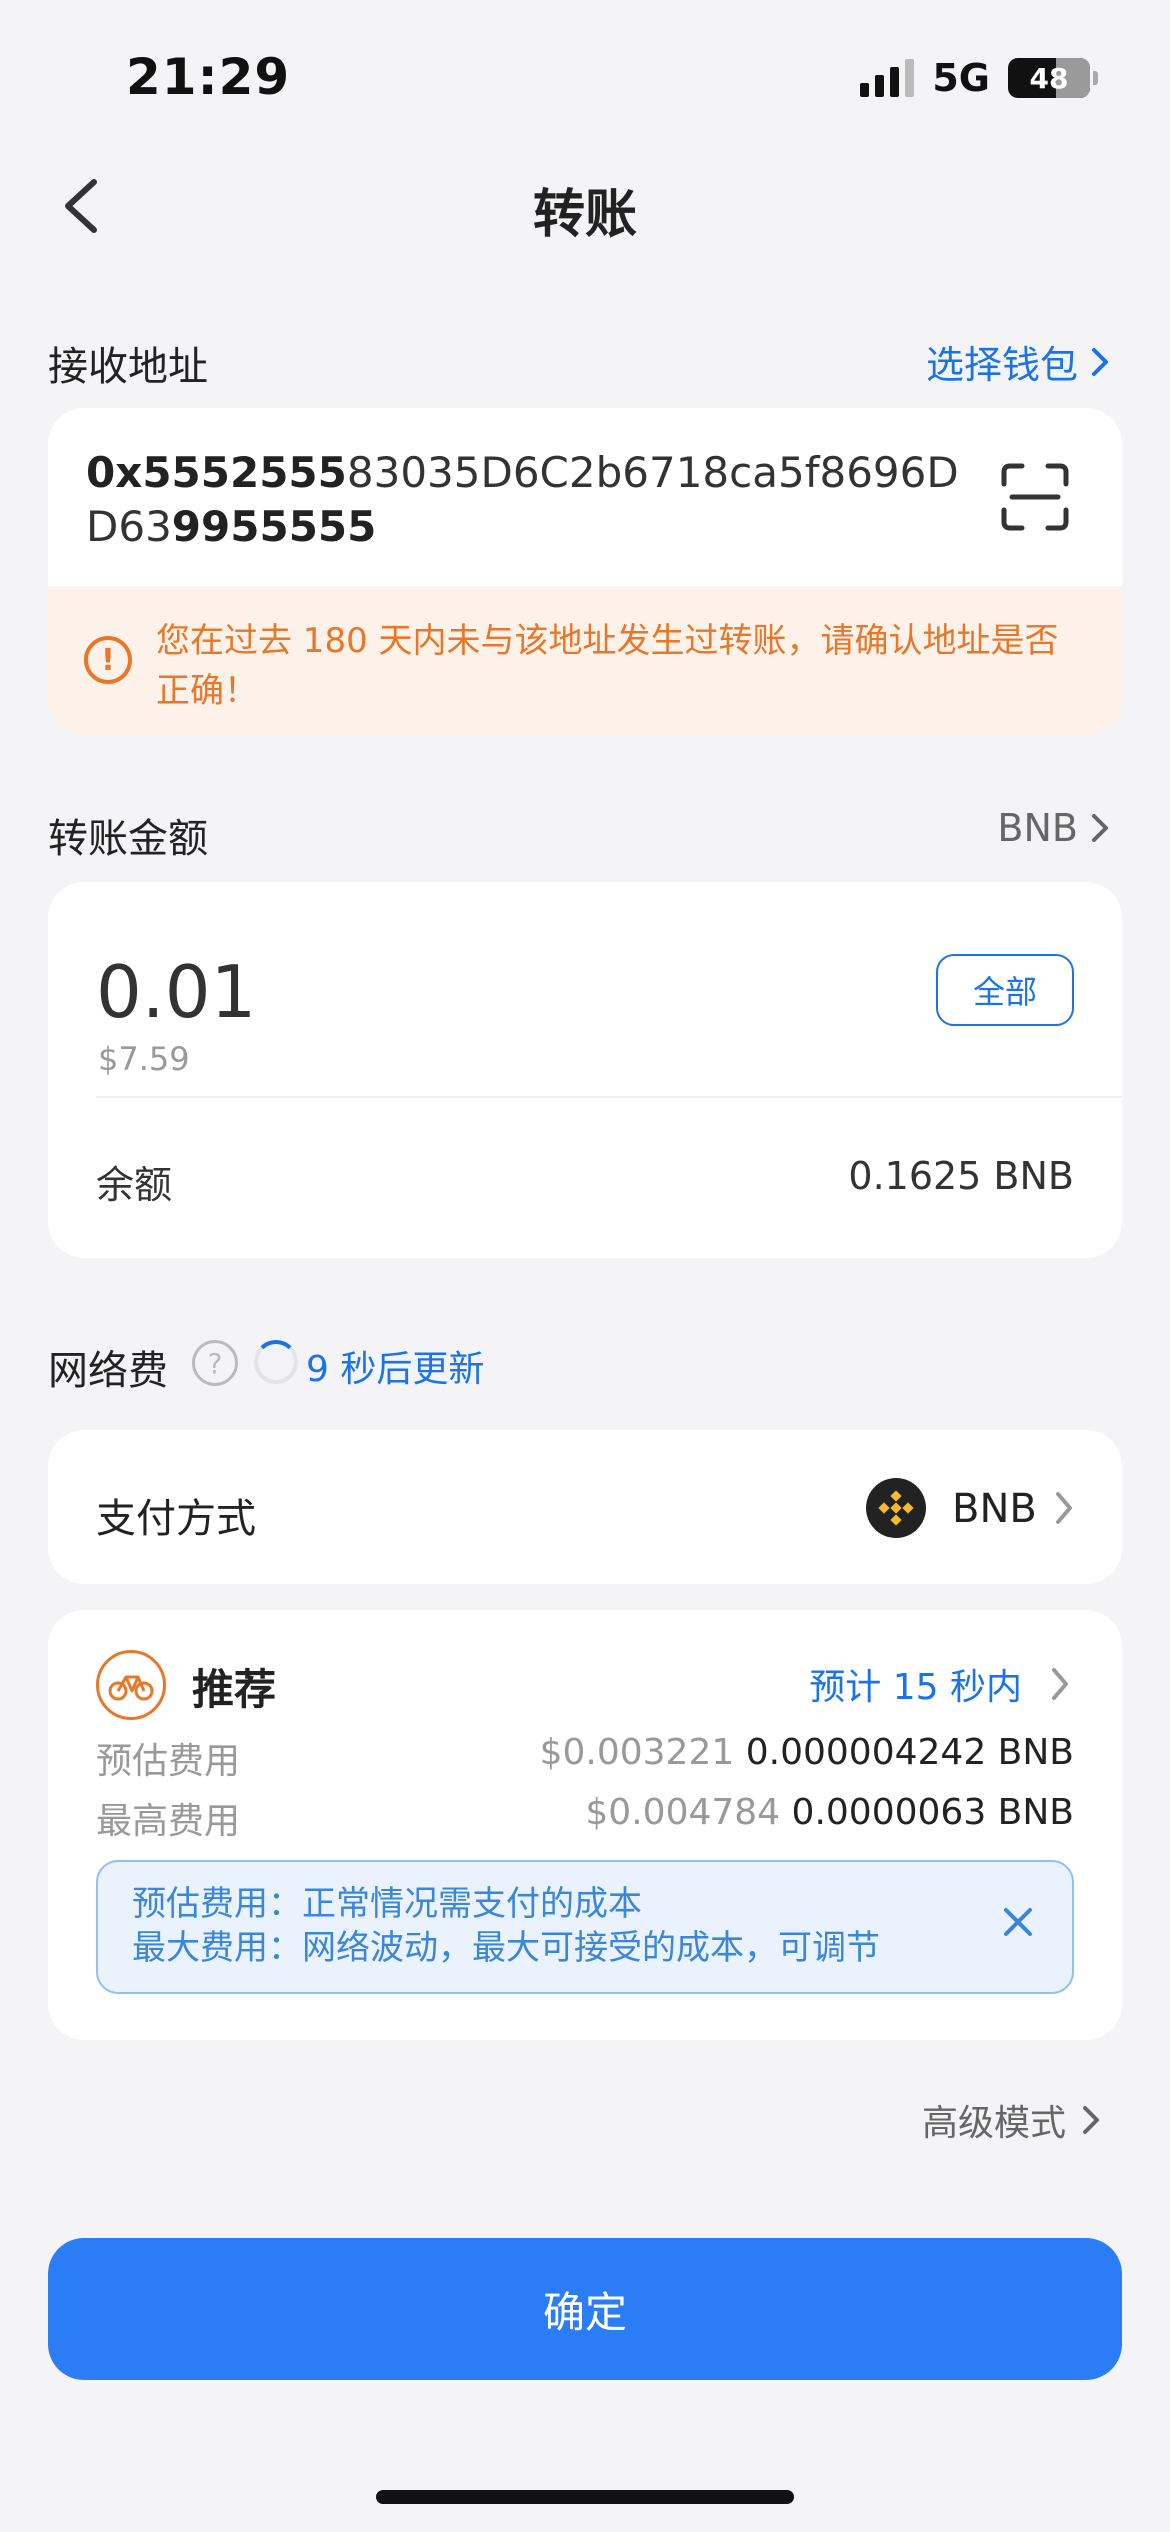 This screenshot has height=2532, width=1170. What do you see at coordinates (683, 1812) in the screenshot?
I see `max-fee-usd: $0.004784` at bounding box center [683, 1812].